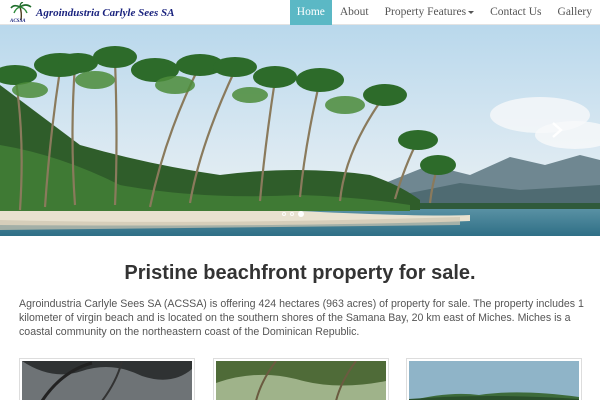 This screenshot has height=400, width=600. I want to click on brand-link: ACSSA Agroindustria Carlyle Sees SA, so click(92, 12).